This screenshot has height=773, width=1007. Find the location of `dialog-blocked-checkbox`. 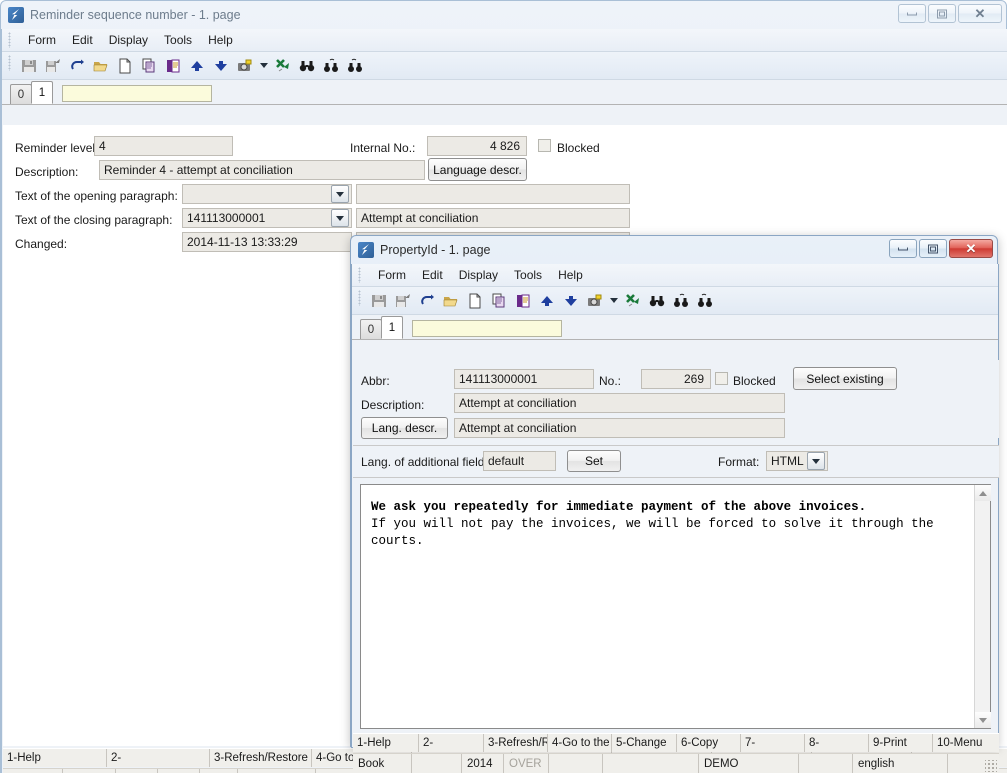

dialog-blocked-checkbox is located at coordinates (721, 378).